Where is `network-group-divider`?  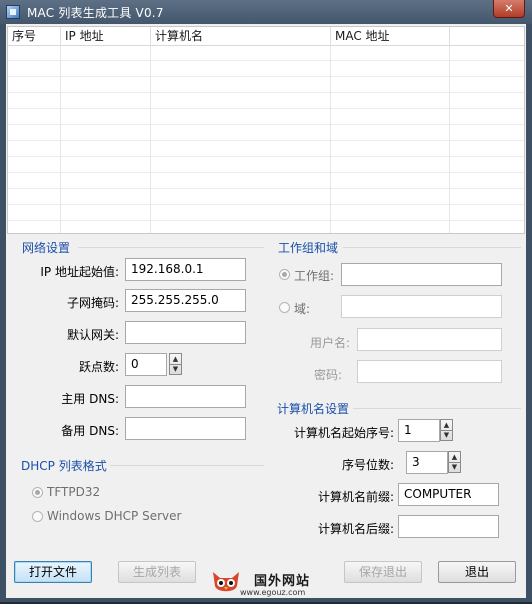
network-group-divider is located at coordinates (171, 247).